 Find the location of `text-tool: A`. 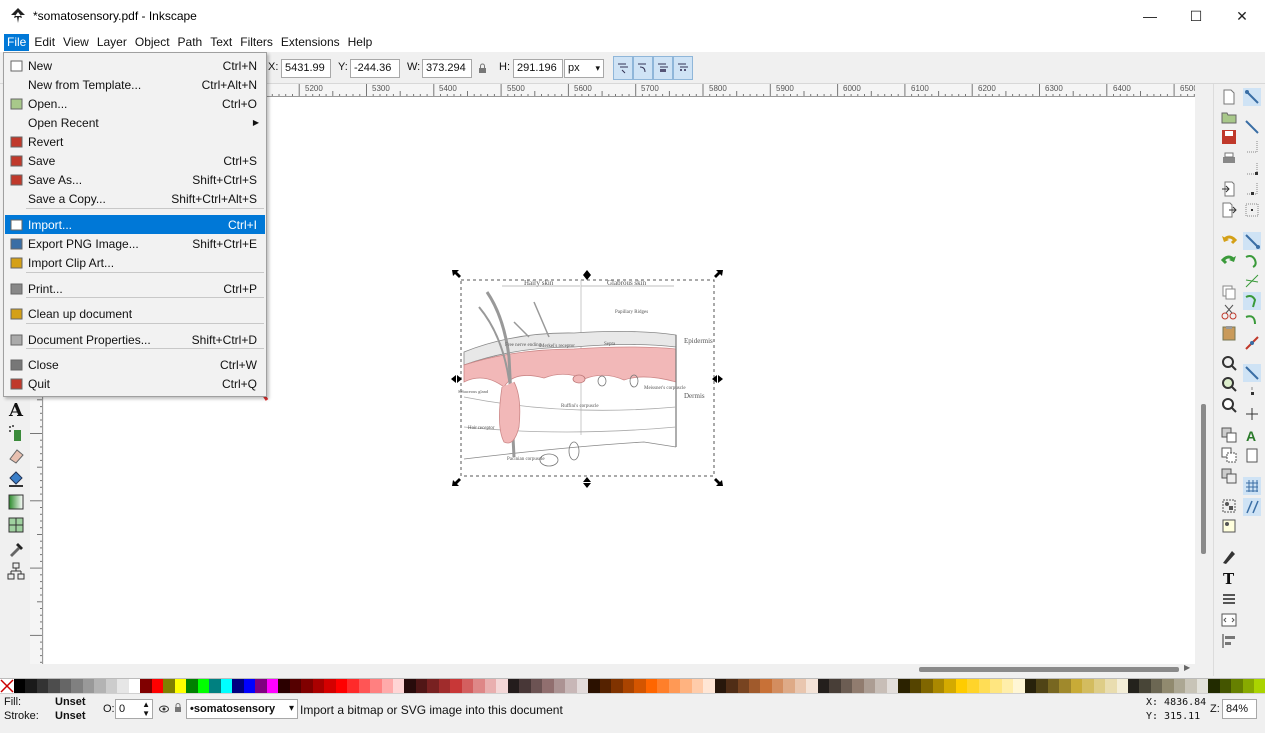

text-tool: A is located at coordinates (16, 410).